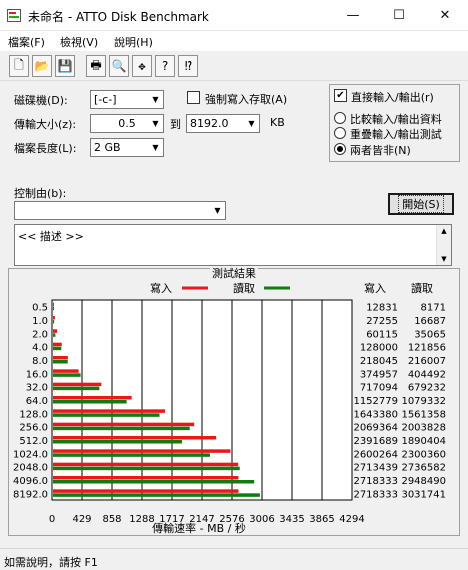  Describe the element at coordinates (379, 361) in the screenshot. I see `write-value-label: 218045` at that location.